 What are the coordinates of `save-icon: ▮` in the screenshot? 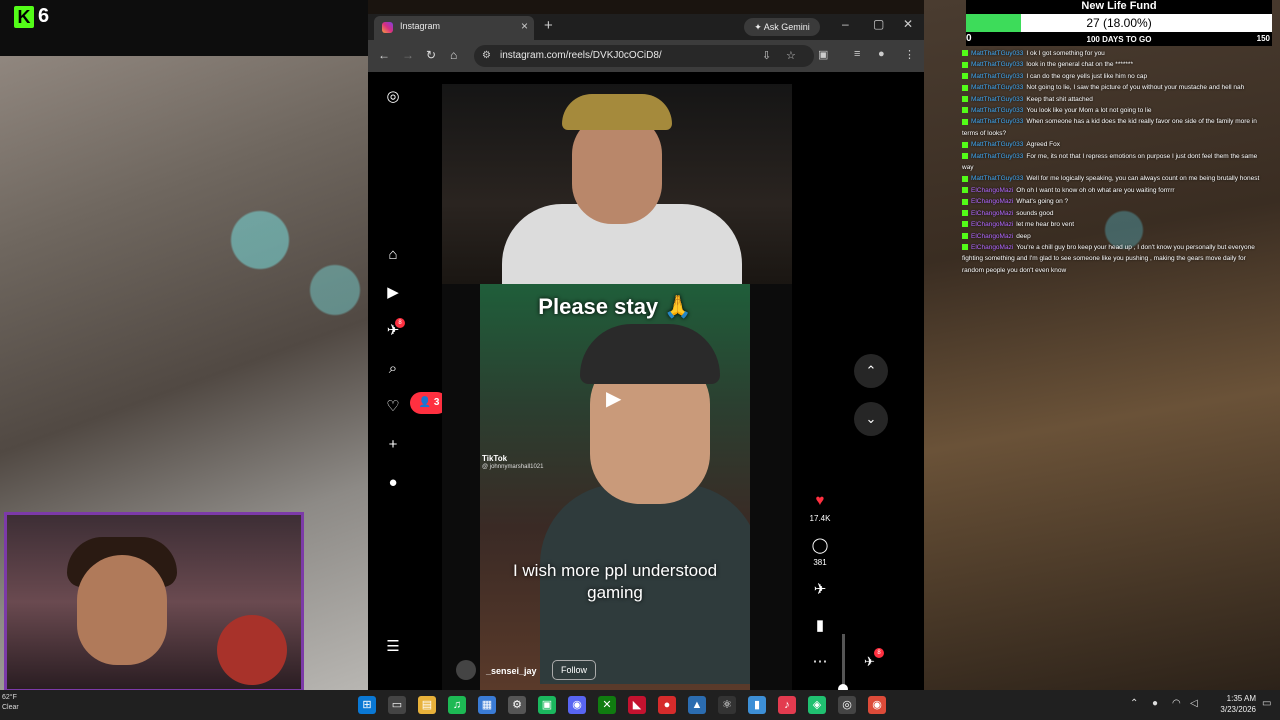 It's located at (820, 625).